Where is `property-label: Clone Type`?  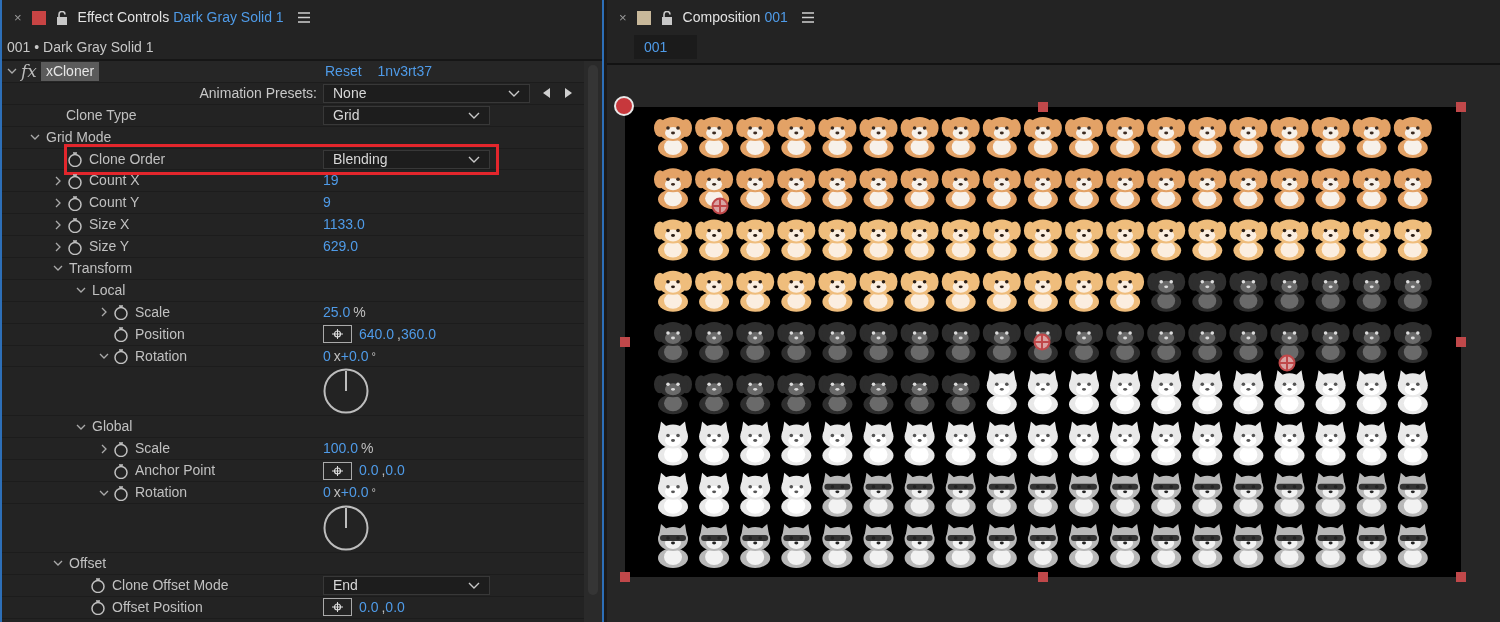
property-label: Clone Type is located at coordinates (101, 115).